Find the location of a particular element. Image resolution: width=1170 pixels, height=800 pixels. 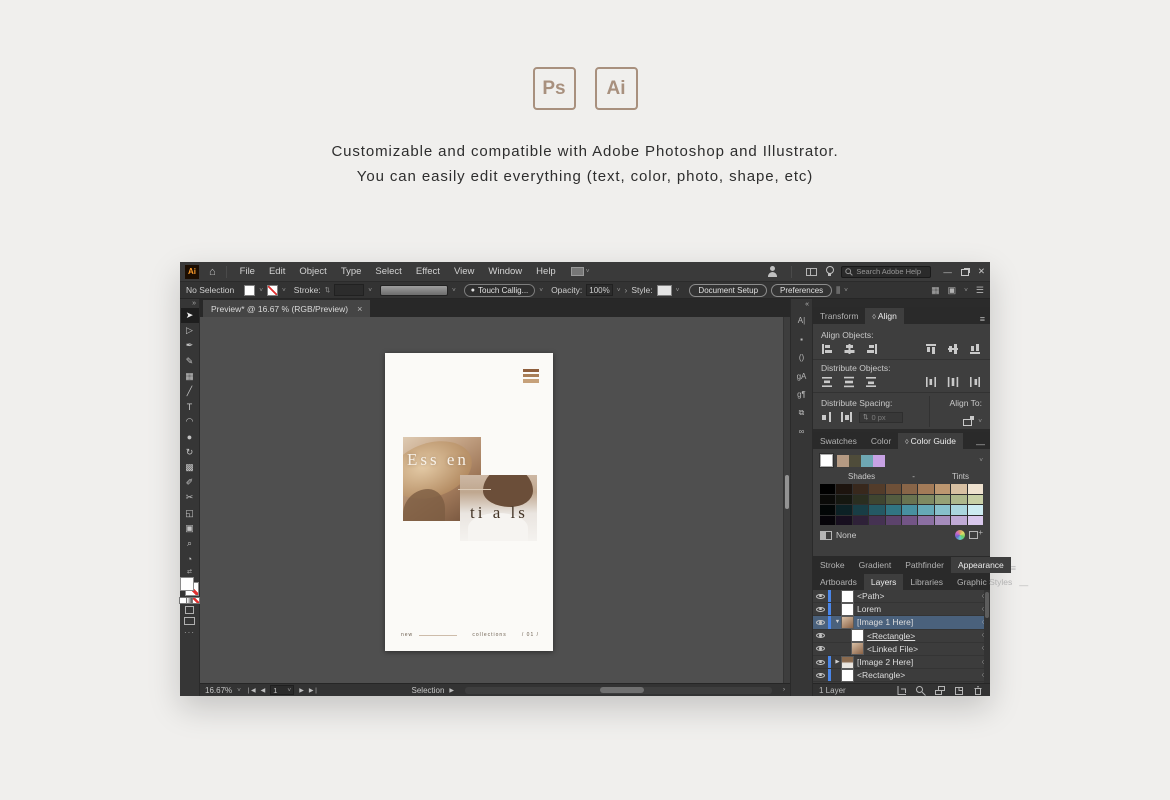

draw-mode-icon is located at coordinates (189, 610).